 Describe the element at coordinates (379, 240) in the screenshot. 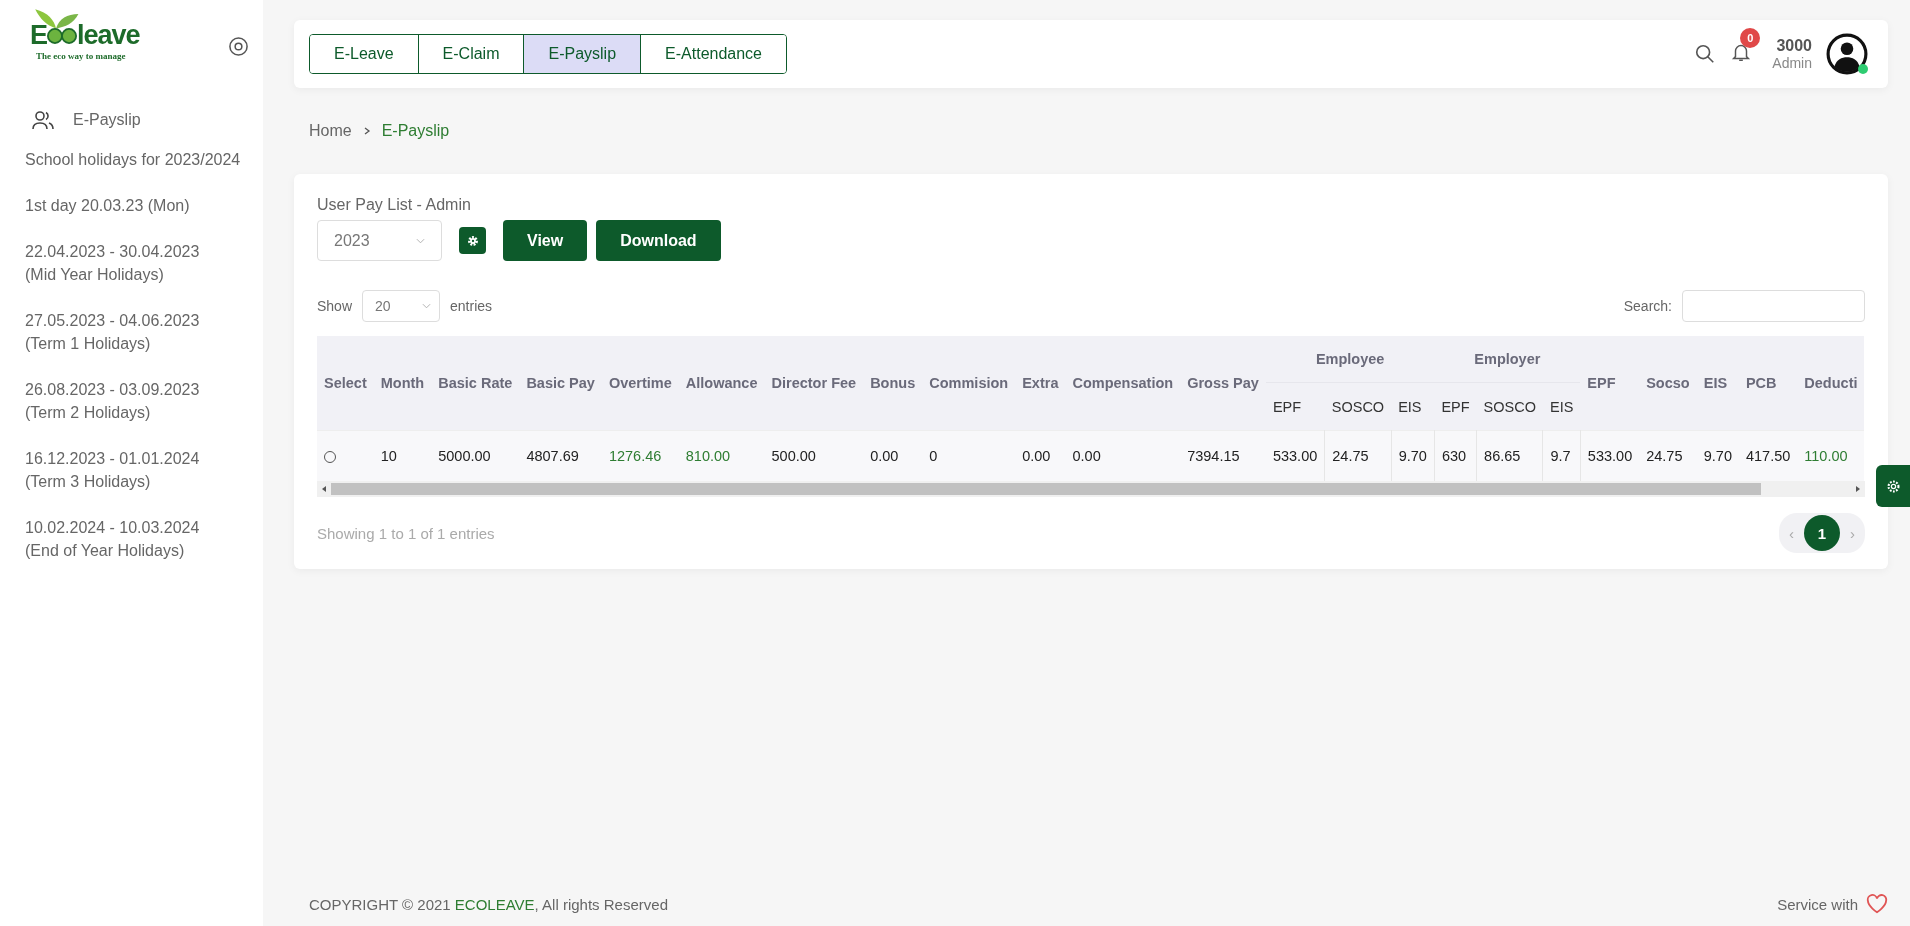

I see `year-select: 2023` at that location.